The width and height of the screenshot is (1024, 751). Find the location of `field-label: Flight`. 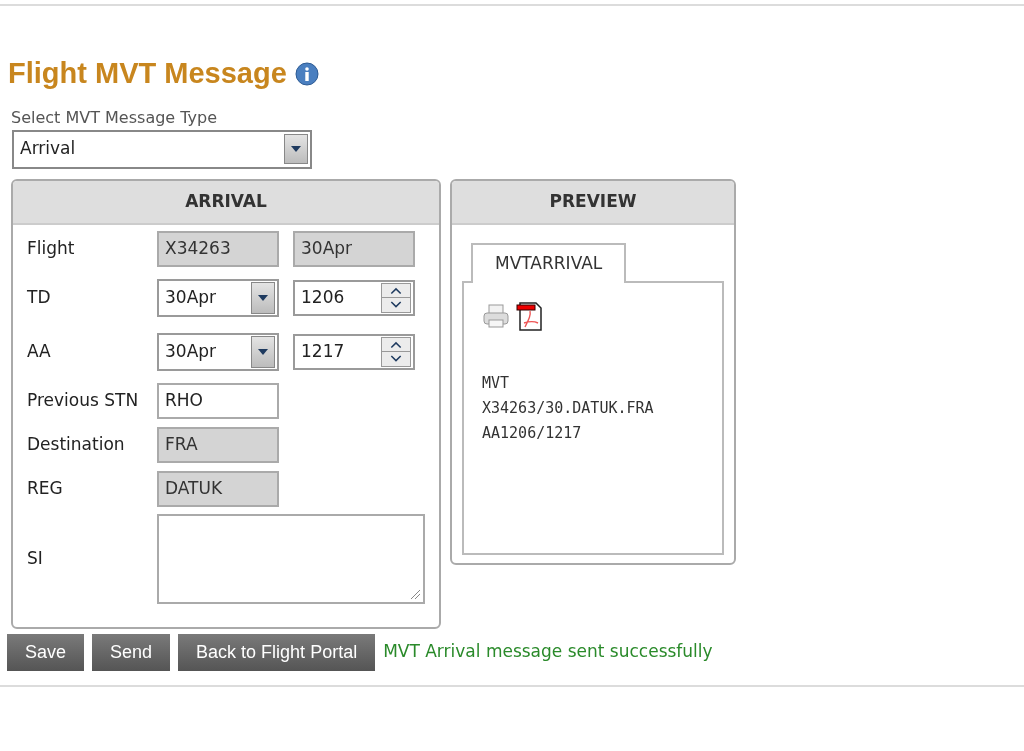

field-label: Flight is located at coordinates (51, 248).